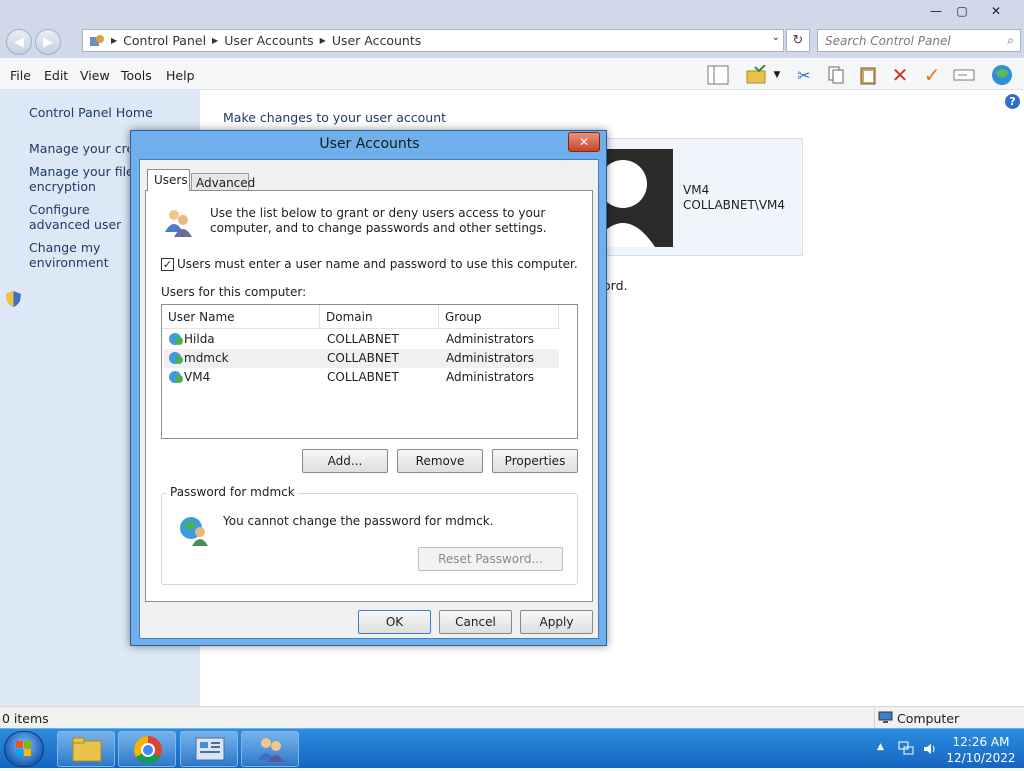  What do you see at coordinates (930, 749) in the screenshot?
I see `volume-icon` at bounding box center [930, 749].